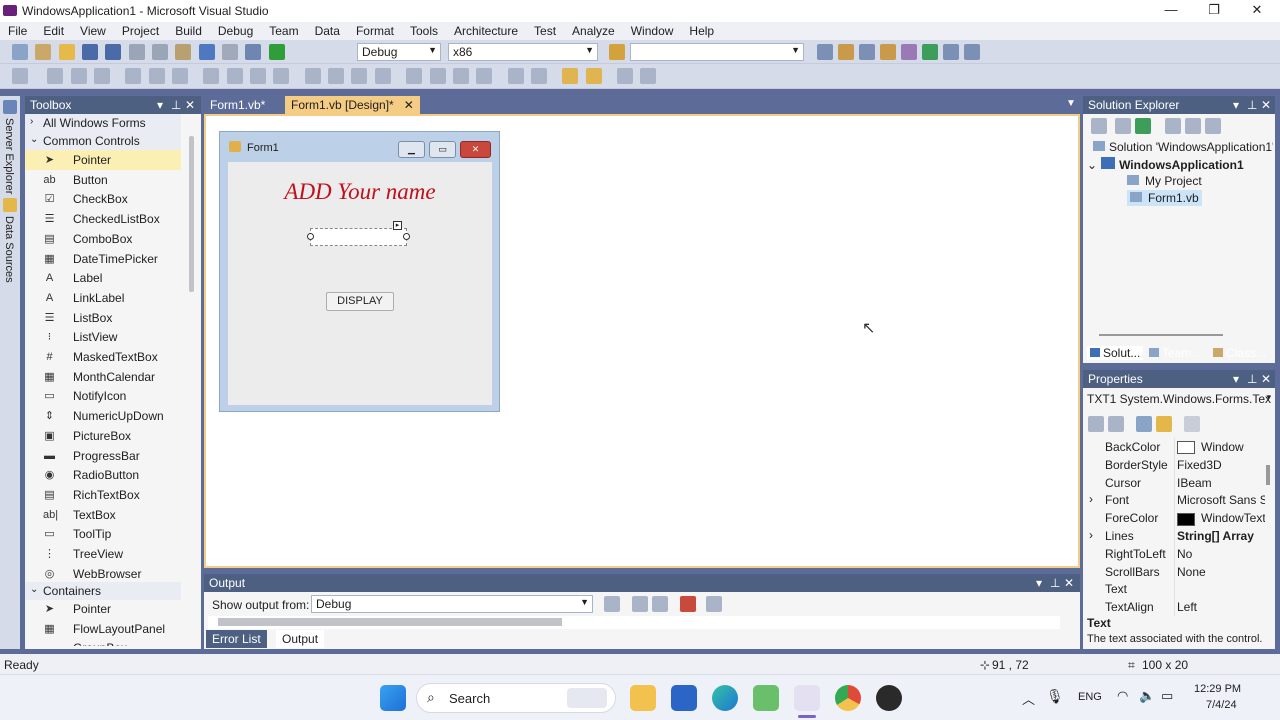  I want to click on form1-client-area: ADD Your name ▸ DISPLAY, so click(360, 283).